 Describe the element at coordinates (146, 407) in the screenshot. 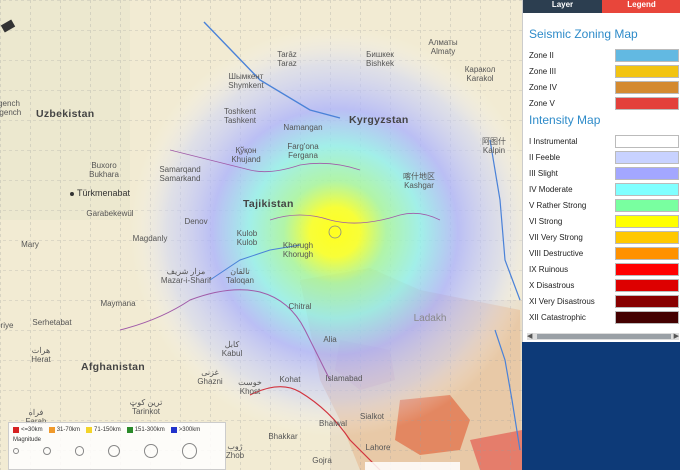

I see `city-tarinkot: ترین کوټ Tarinkot` at that location.